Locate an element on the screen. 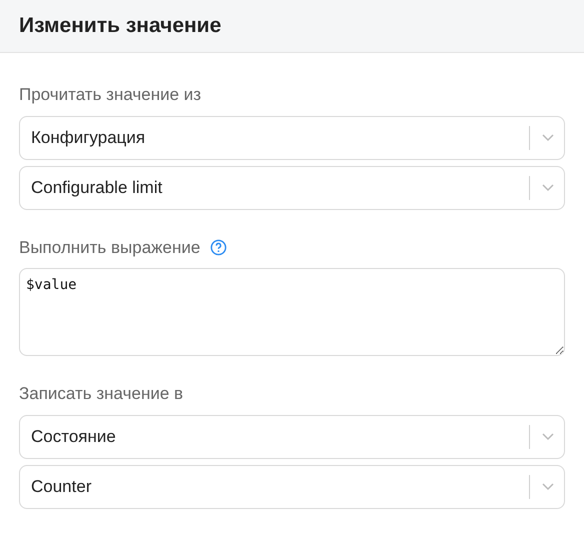 The width and height of the screenshot is (584, 560). dialog-title: Изменить значение is located at coordinates (120, 26).